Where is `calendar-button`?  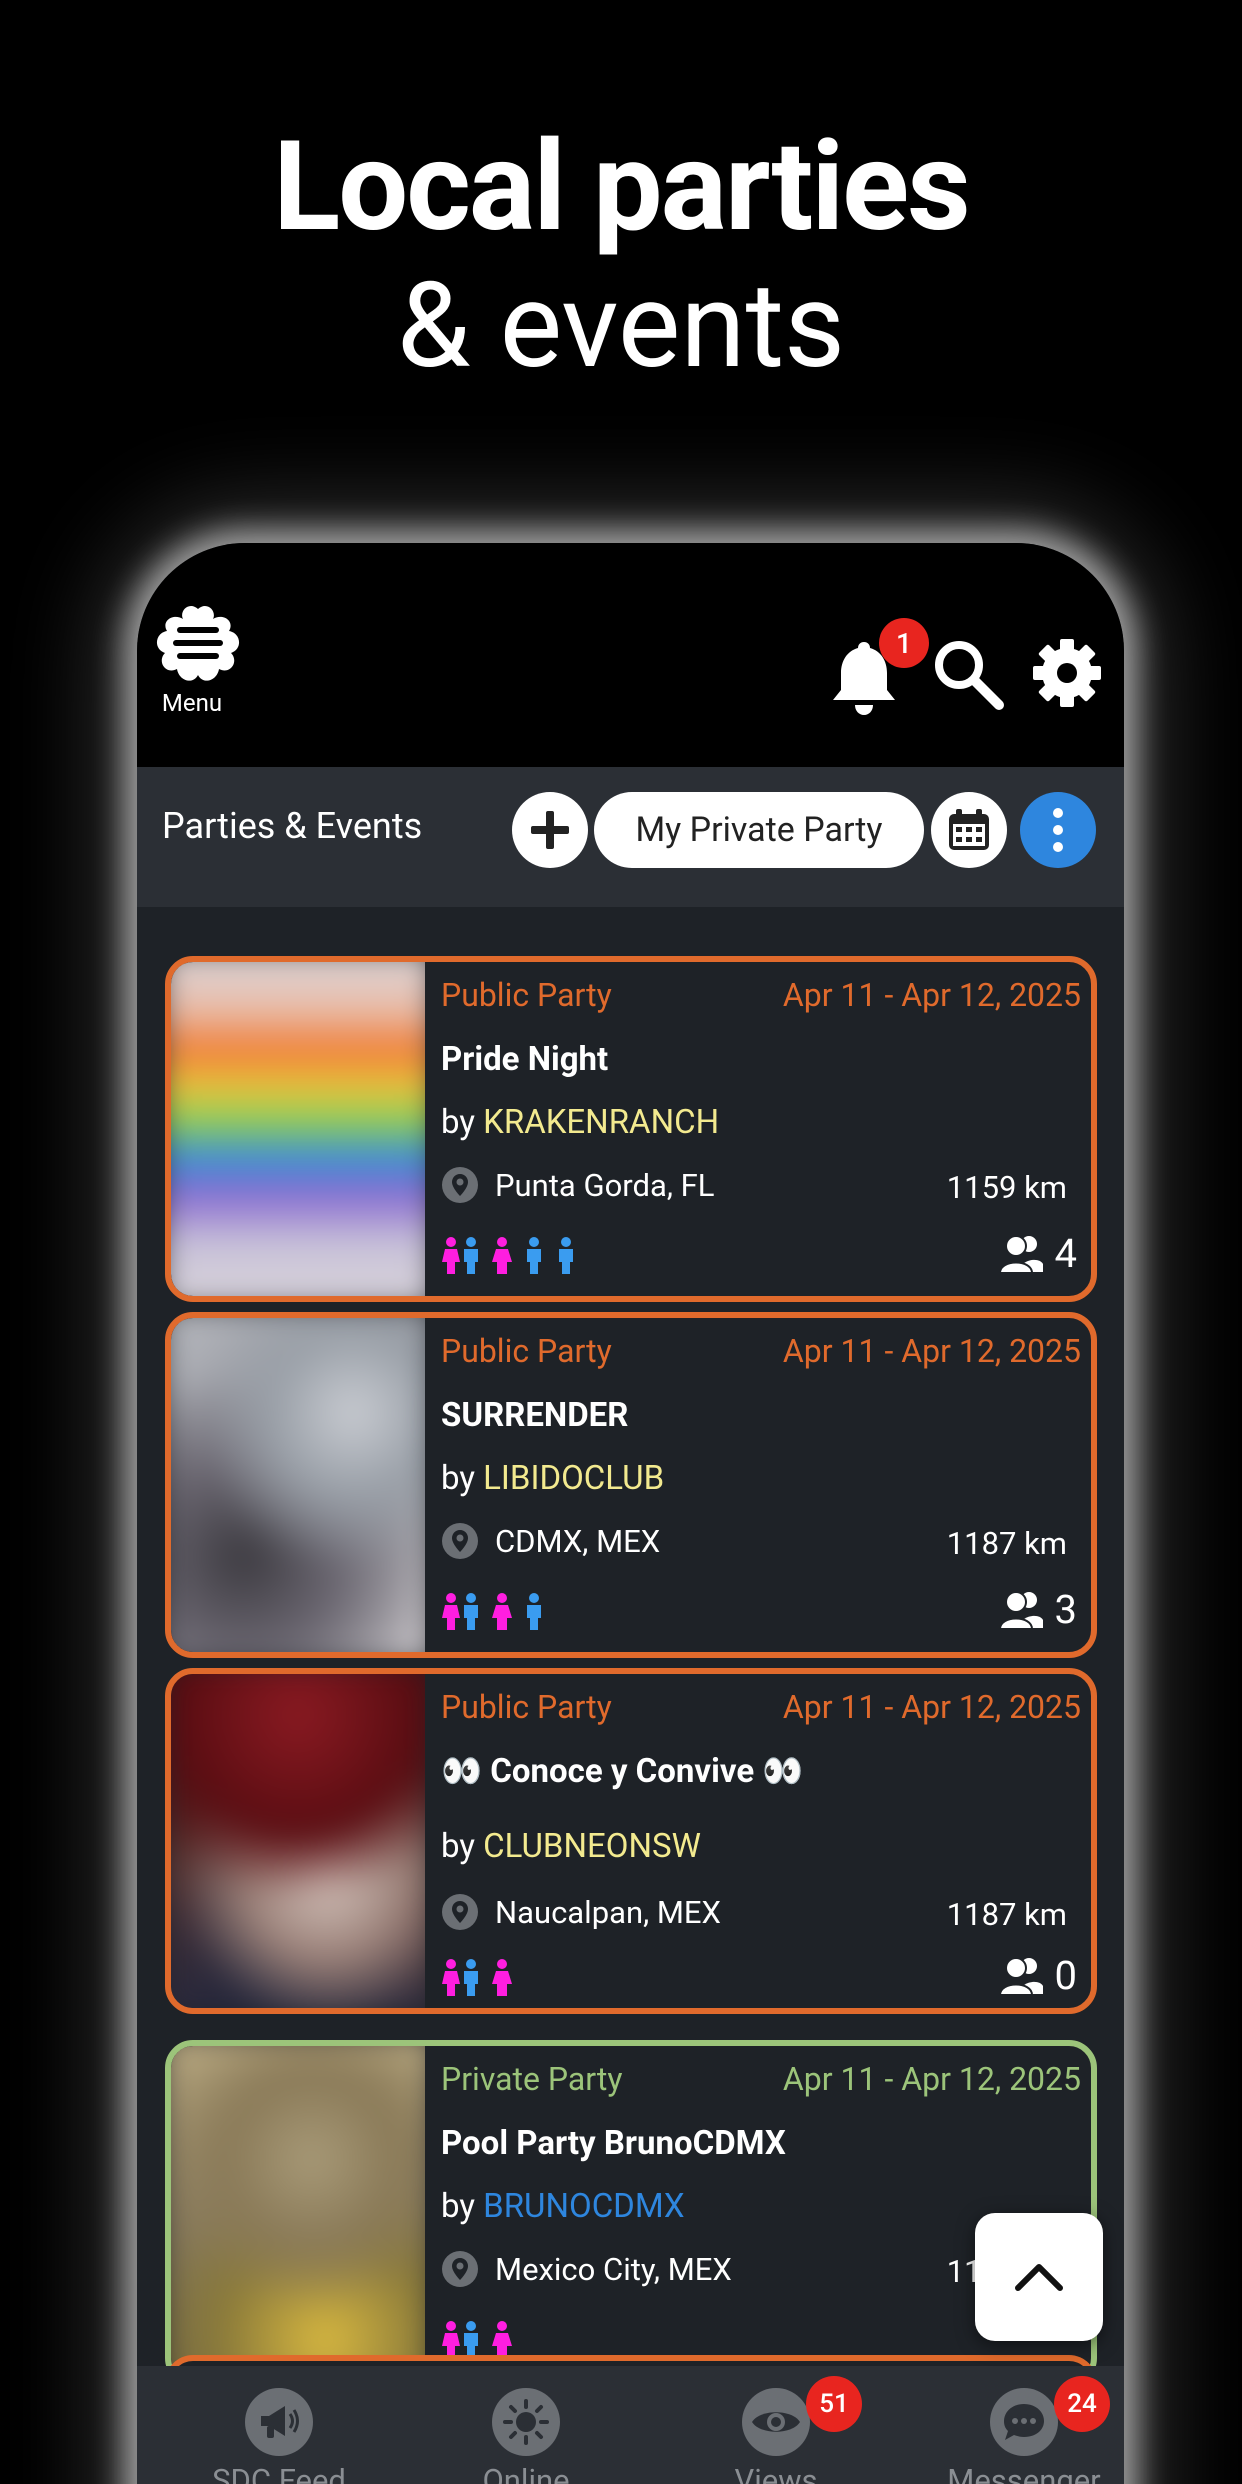
calendar-button is located at coordinates (969, 830).